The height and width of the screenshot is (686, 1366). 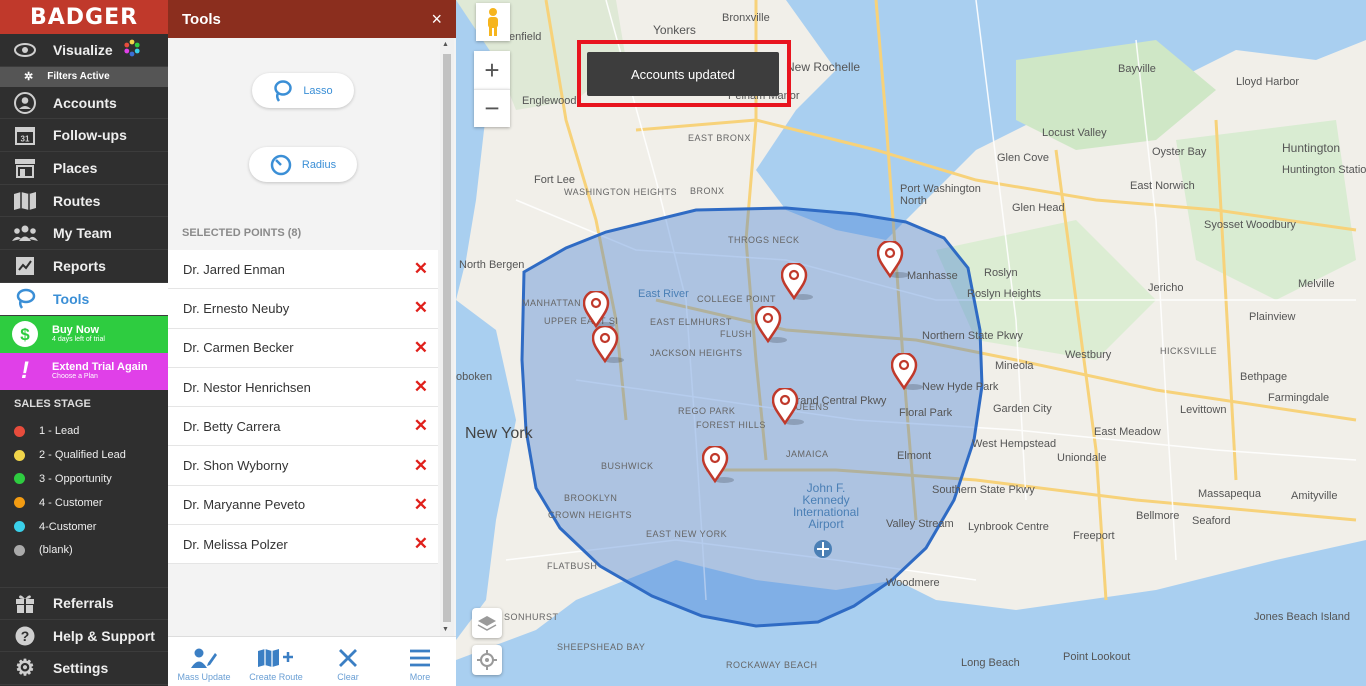 What do you see at coordinates (1008, 527) in the screenshot?
I see `map-place-label: Lynbrook Centre` at bounding box center [1008, 527].